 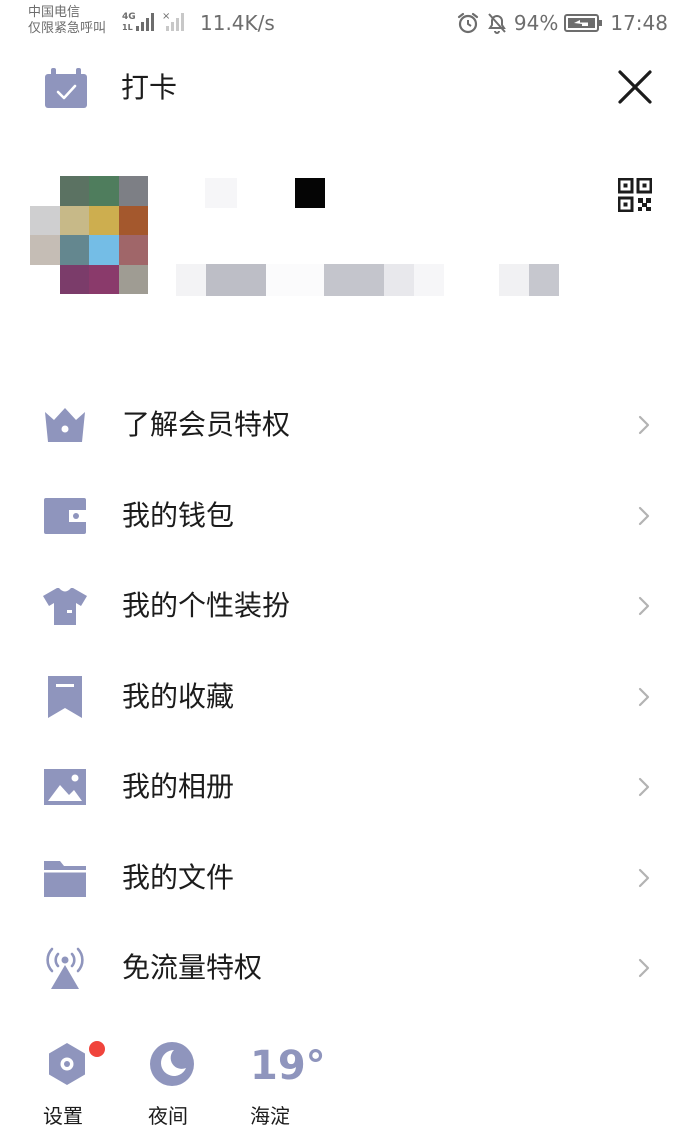 What do you see at coordinates (149, 88) in the screenshot?
I see `checkin-label: 打卡` at bounding box center [149, 88].